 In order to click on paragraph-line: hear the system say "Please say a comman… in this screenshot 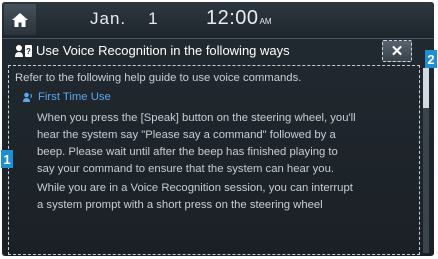, I will do `click(186, 135)`.